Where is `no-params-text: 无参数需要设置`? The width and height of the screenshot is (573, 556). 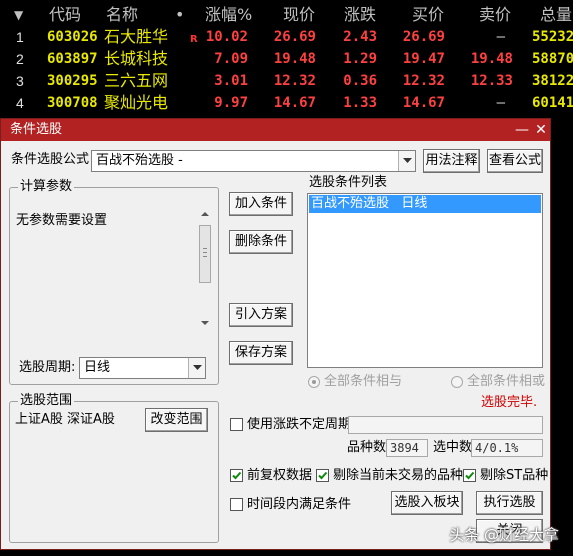 no-params-text: 无参数需要设置 is located at coordinates (62, 220).